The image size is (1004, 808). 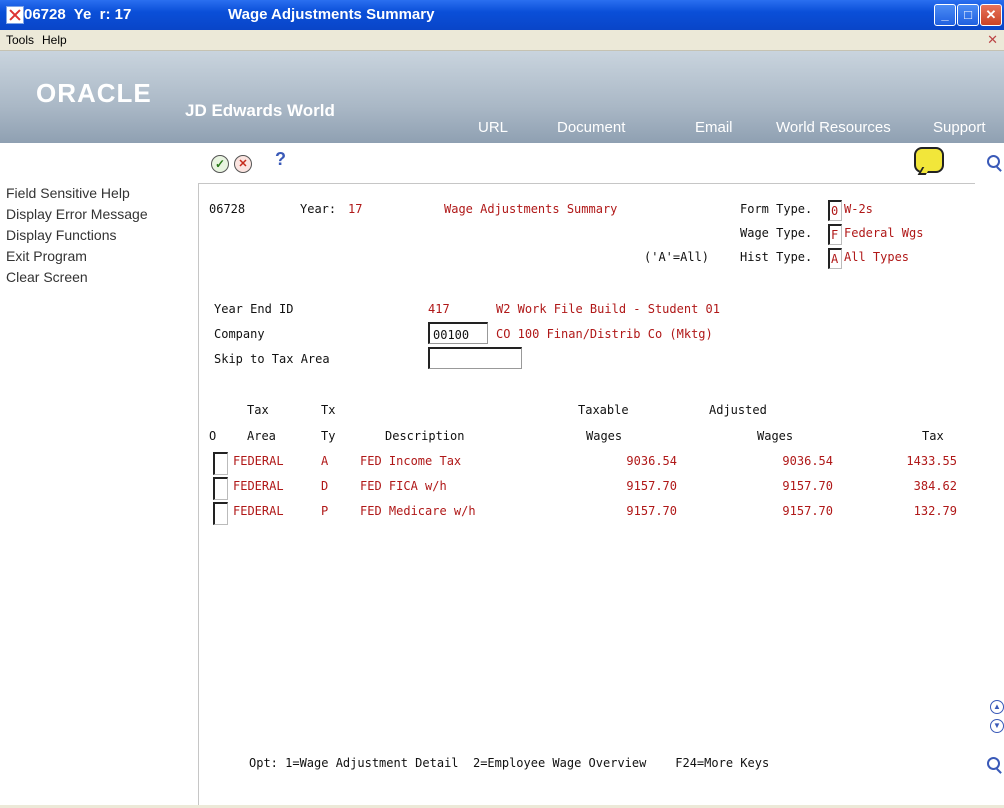 What do you see at coordinates (968, 15) in the screenshot?
I see `maximize-button: □` at bounding box center [968, 15].